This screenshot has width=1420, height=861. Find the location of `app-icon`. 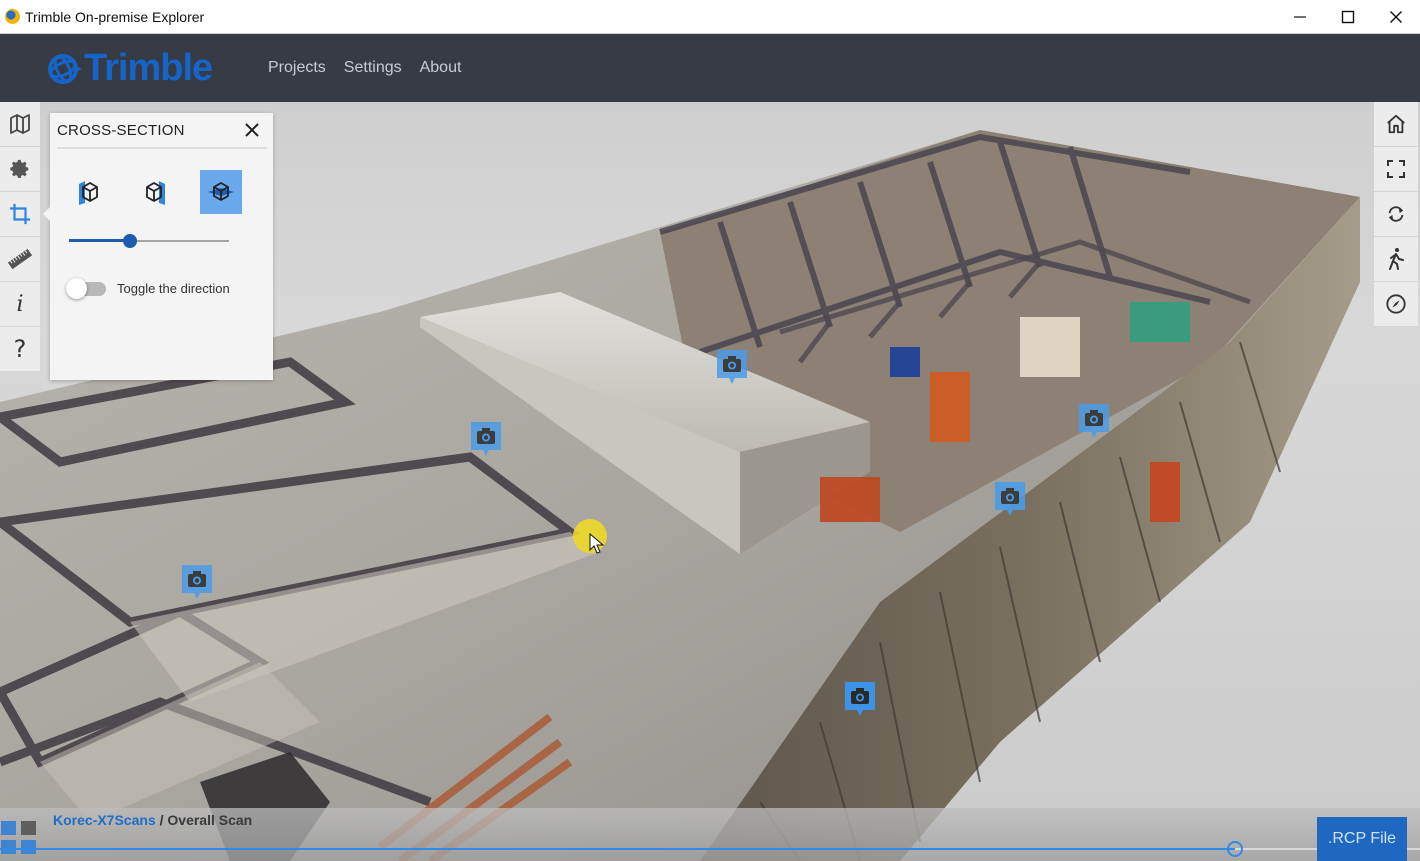

app-icon is located at coordinates (12, 16).